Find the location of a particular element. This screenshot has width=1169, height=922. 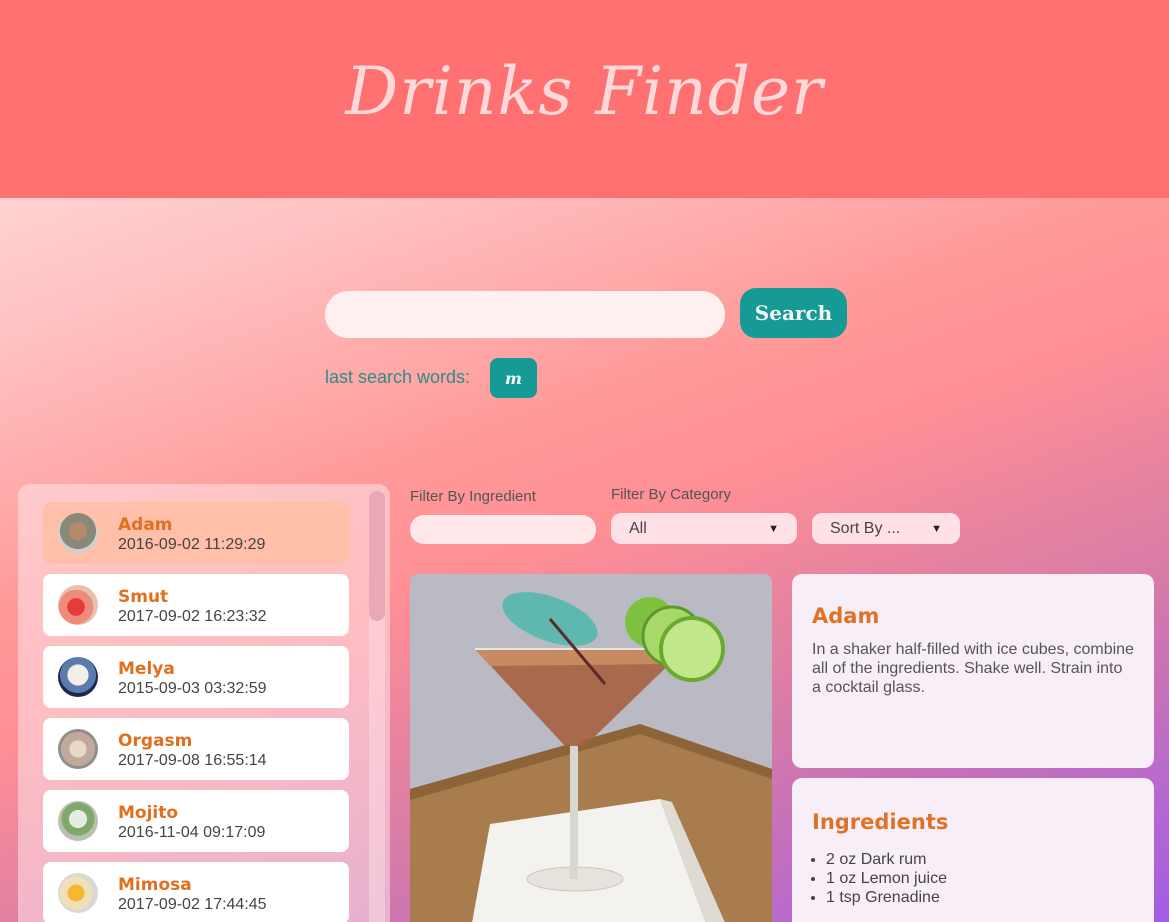

drink-list-item: Smut 2017-09-02 16:23:32 is located at coordinates (196, 605).